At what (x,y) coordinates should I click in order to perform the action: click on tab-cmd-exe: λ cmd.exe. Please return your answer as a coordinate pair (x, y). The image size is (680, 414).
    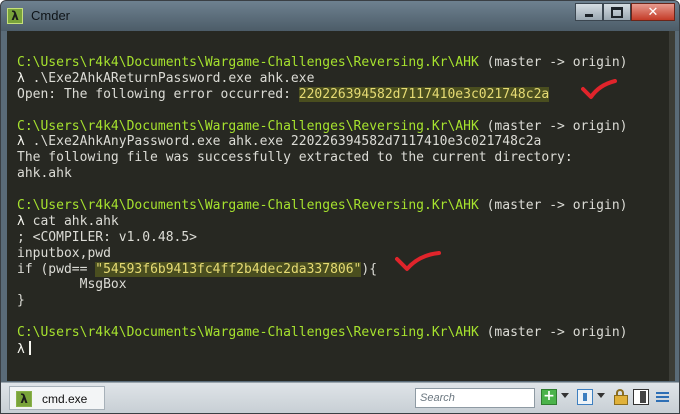
    Looking at the image, I should click on (57, 398).